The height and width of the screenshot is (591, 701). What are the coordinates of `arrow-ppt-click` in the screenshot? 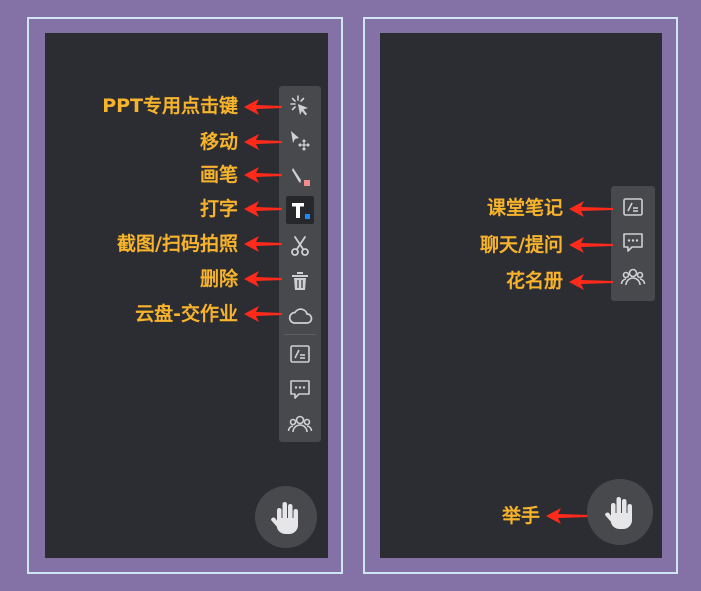 It's located at (263, 107).